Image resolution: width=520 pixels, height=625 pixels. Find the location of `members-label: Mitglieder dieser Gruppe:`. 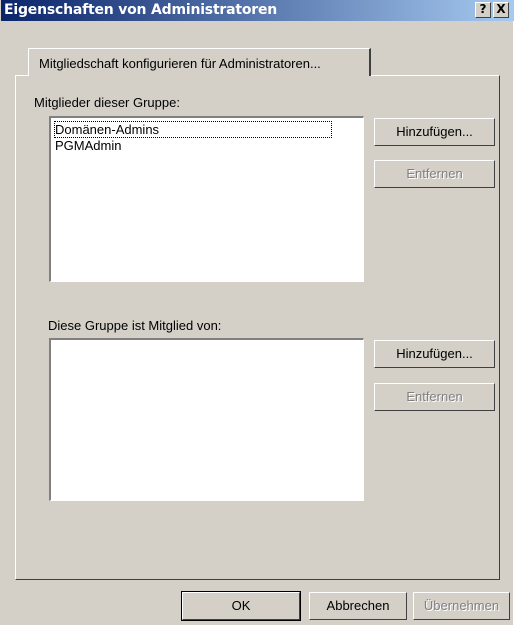

members-label: Mitglieder dieser Gruppe: is located at coordinates (107, 102).